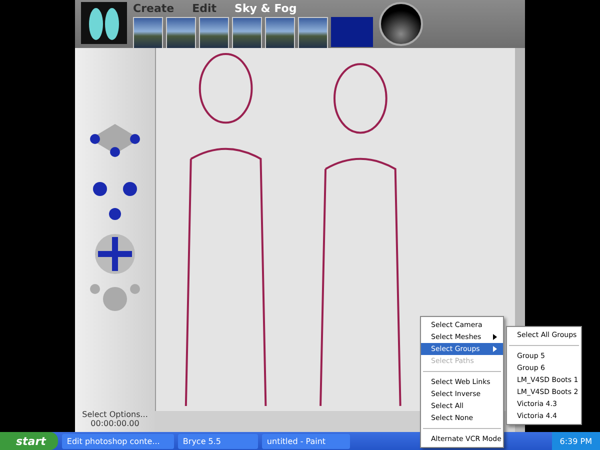 This screenshot has width=600, height=450. What do you see at coordinates (218, 441) in the screenshot?
I see `taskbar-button: Bryce 5.5` at bounding box center [218, 441].